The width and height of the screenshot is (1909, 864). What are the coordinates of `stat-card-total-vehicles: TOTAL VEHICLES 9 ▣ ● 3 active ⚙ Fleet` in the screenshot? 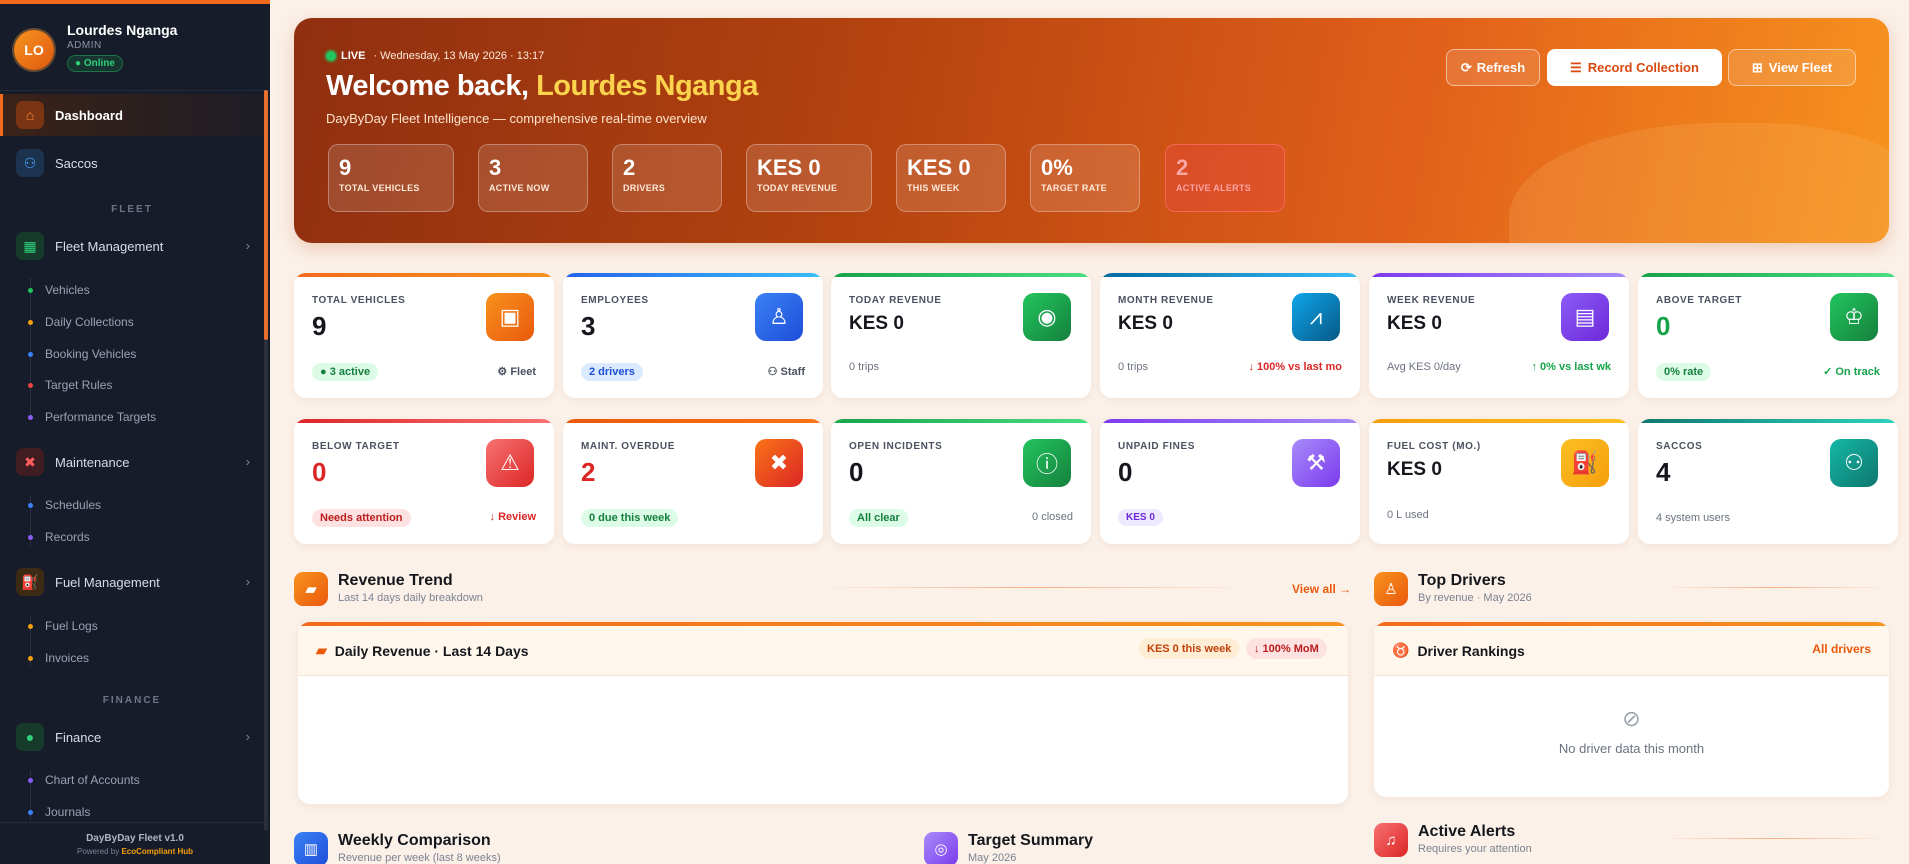 It's located at (424, 335).